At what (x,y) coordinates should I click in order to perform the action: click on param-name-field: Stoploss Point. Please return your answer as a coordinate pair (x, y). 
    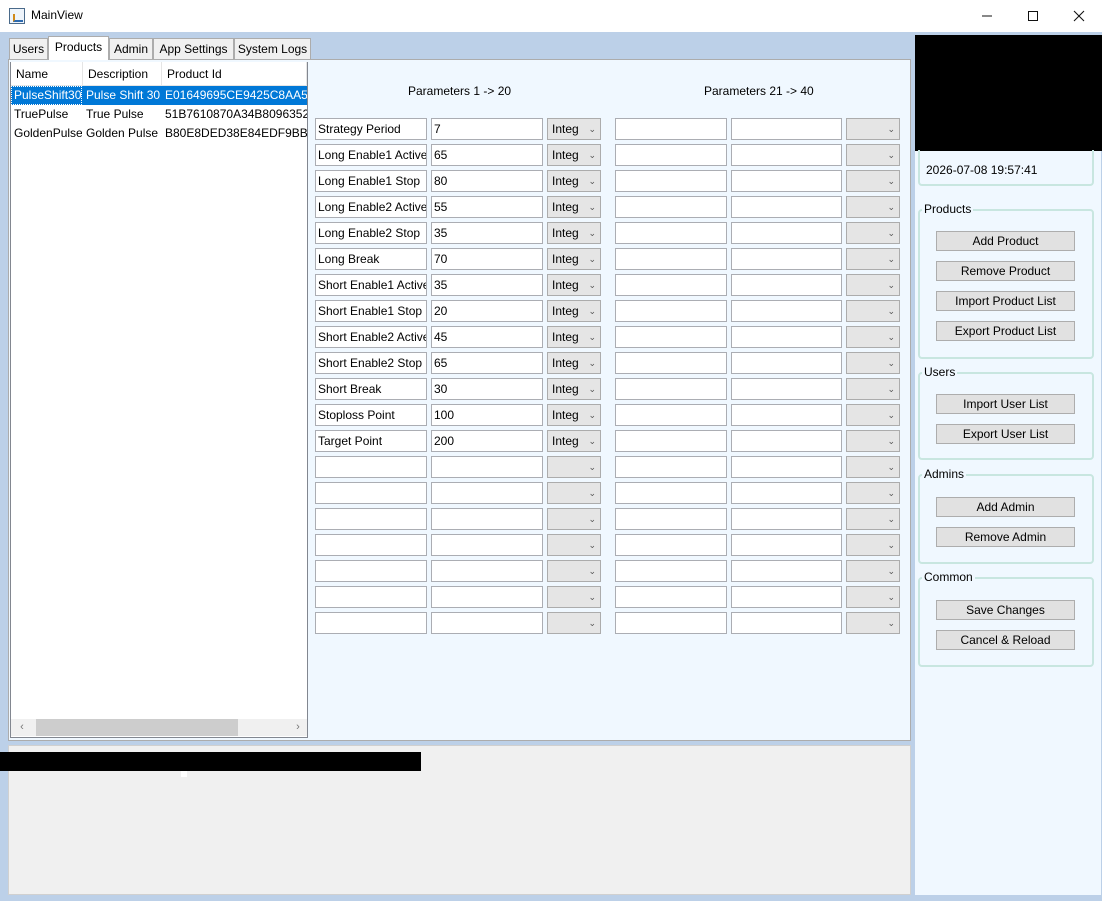
    Looking at the image, I should click on (371, 415).